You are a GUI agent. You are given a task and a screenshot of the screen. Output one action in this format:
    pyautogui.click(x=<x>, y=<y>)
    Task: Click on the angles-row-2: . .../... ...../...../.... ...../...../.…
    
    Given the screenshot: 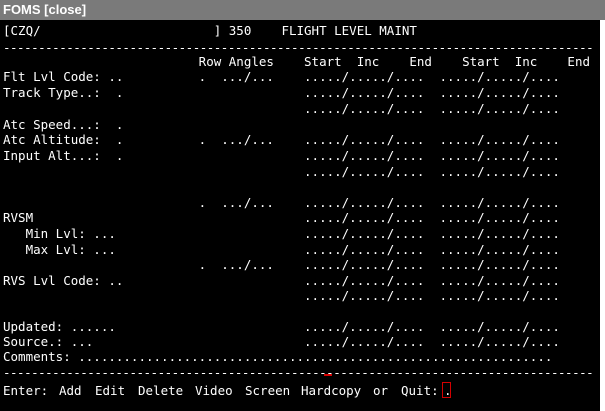 What is the action you would take?
    pyautogui.click(x=281, y=264)
    